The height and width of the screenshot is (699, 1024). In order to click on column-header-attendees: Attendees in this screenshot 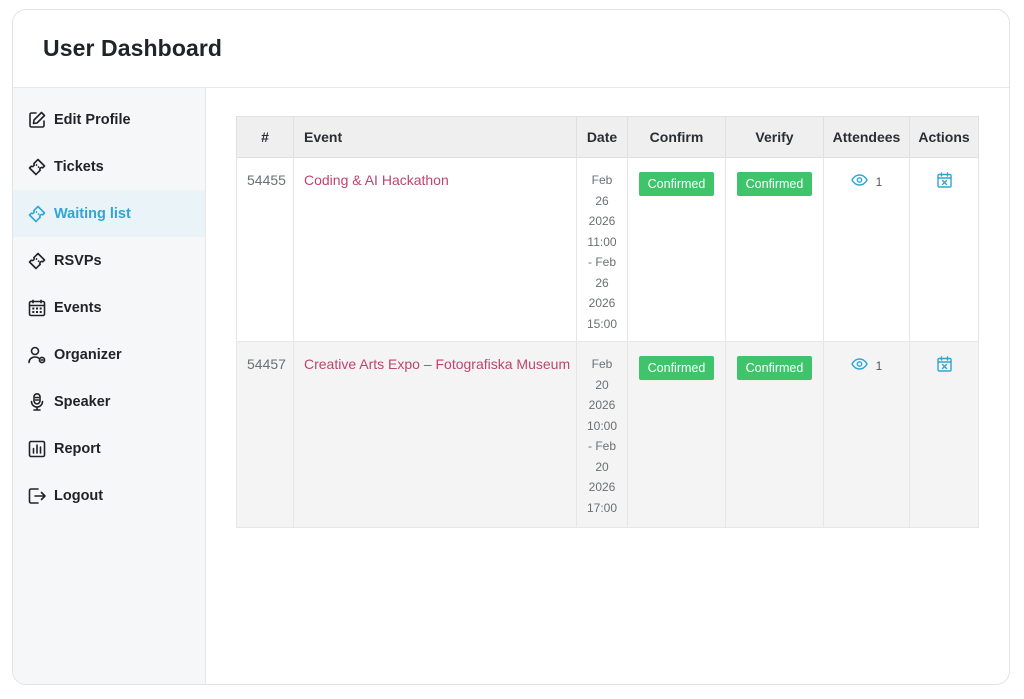, I will do `click(866, 137)`.